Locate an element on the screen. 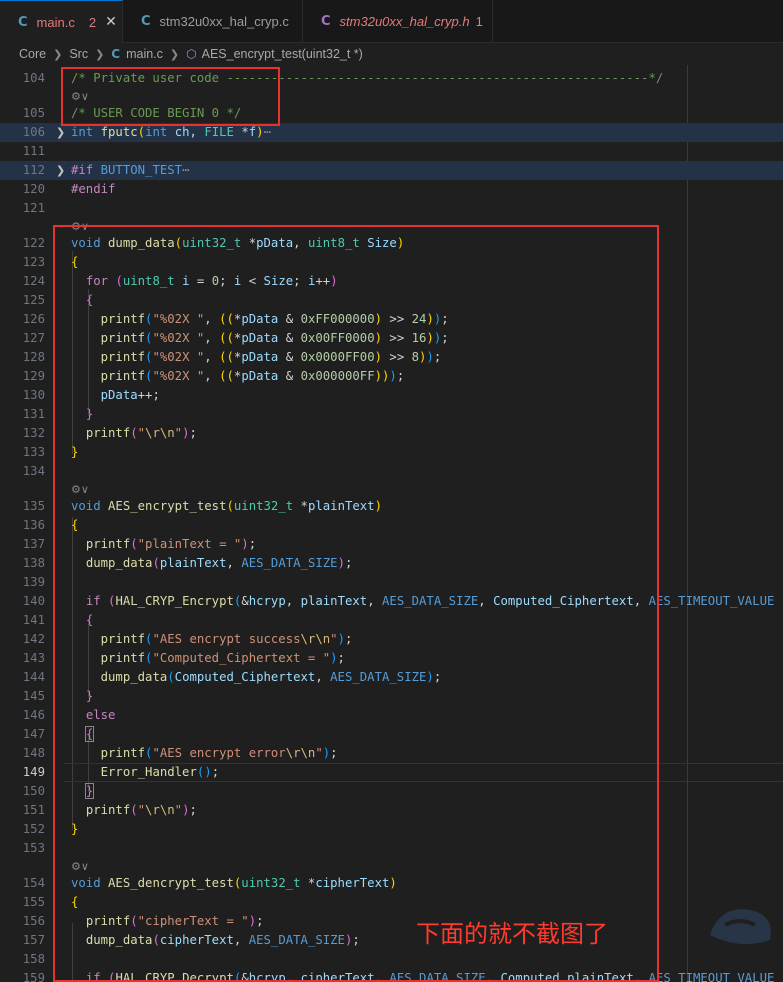 This screenshot has height=982, width=783. breadcrumb-item: Core is located at coordinates (32, 54).